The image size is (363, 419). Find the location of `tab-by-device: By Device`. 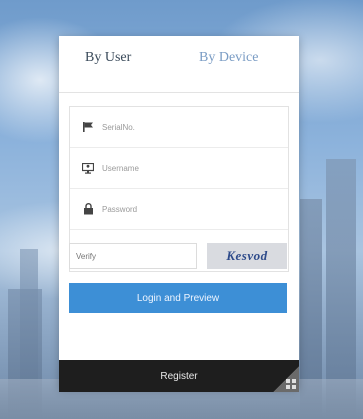

tab-by-device: By Device is located at coordinates (228, 58).